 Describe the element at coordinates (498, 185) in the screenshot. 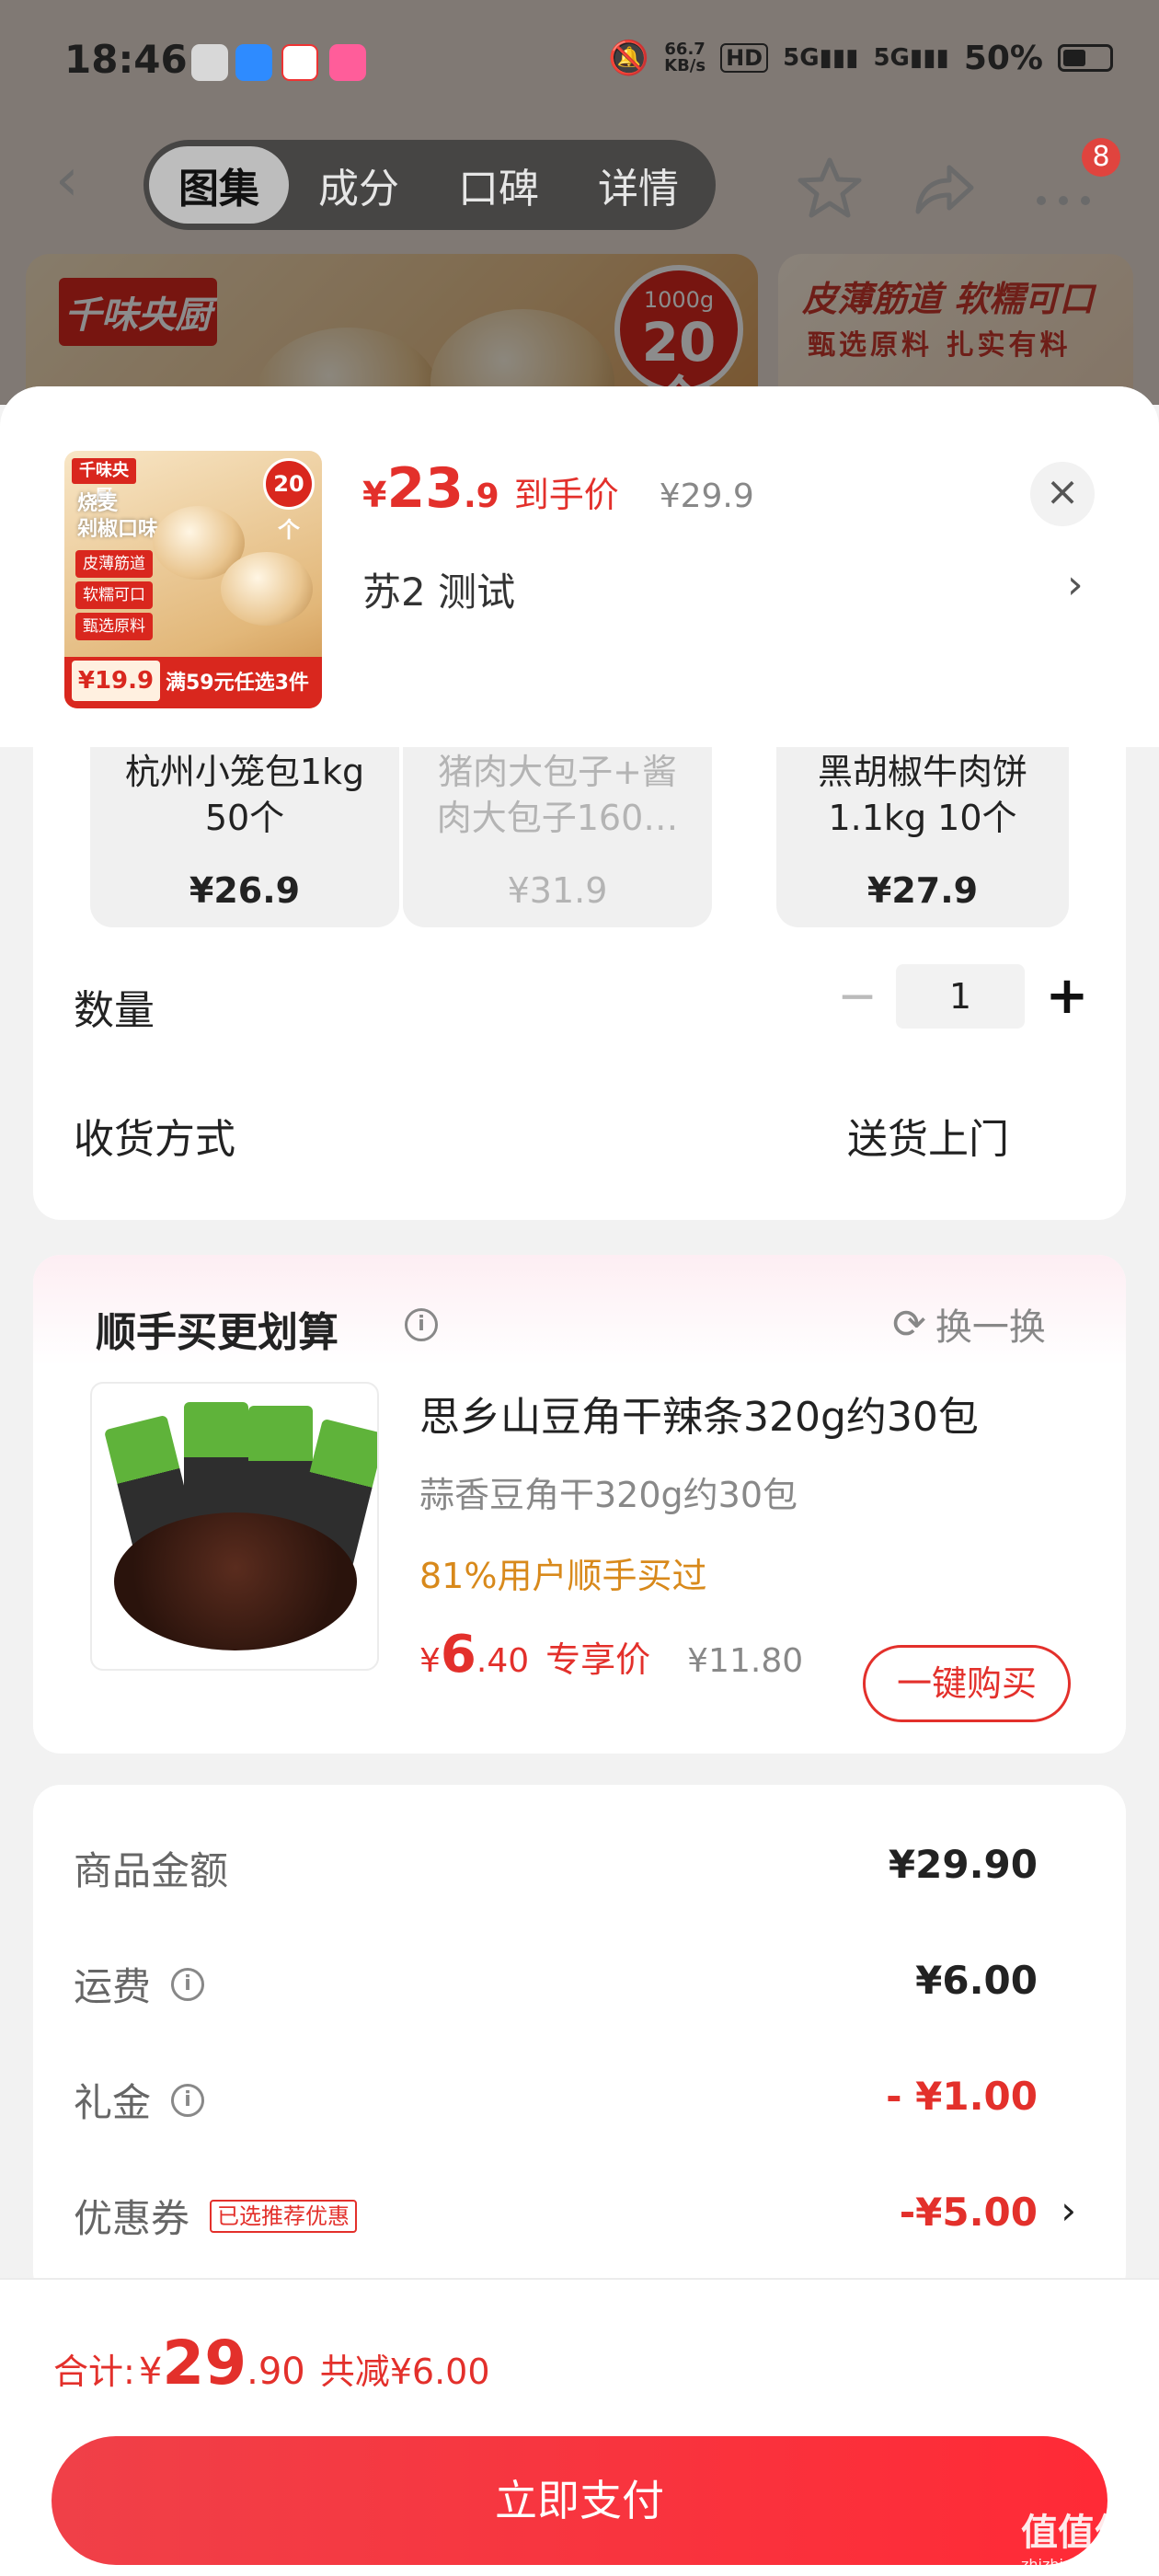

I see `tab-reviews: 口碑` at that location.